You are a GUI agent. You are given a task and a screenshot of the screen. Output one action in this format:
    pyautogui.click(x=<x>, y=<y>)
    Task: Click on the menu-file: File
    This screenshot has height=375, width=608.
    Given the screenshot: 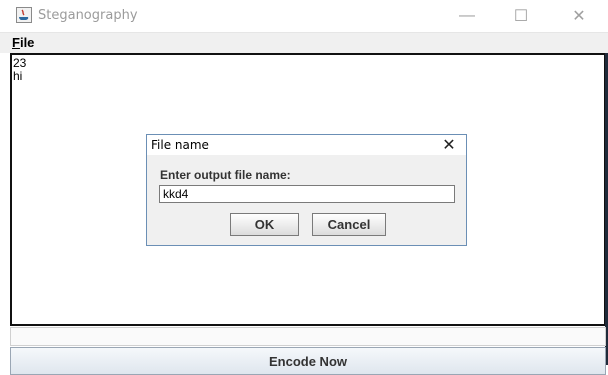 What is the action you would take?
    pyautogui.click(x=23, y=42)
    